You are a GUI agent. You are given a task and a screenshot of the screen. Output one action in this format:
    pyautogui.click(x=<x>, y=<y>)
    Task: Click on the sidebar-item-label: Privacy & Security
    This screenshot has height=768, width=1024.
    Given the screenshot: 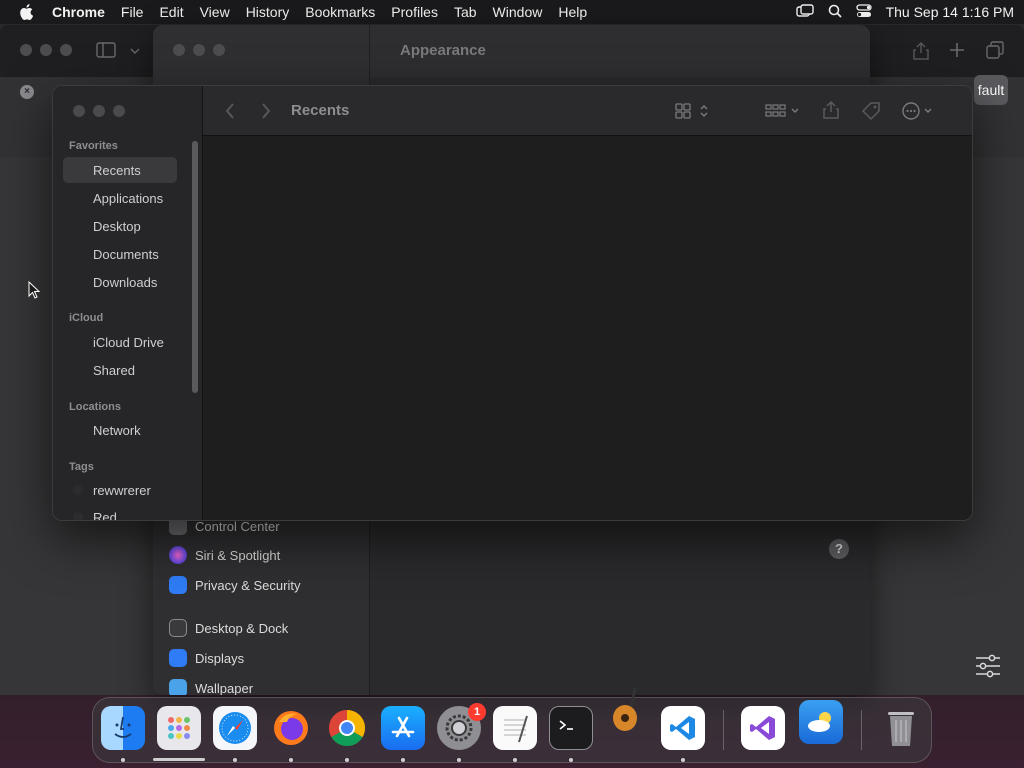 What is the action you would take?
    pyautogui.click(x=248, y=585)
    